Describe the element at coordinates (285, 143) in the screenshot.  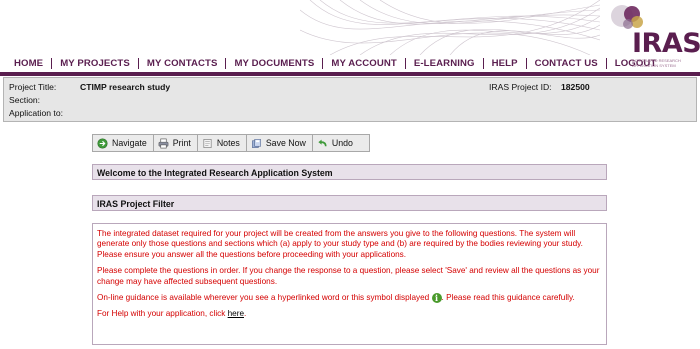
I see `save-now-label: Save Now` at that location.